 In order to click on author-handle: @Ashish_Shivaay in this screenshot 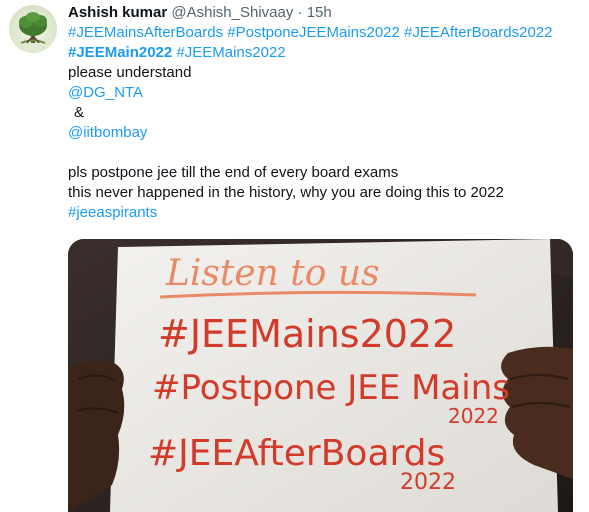, I will do `click(232, 12)`.